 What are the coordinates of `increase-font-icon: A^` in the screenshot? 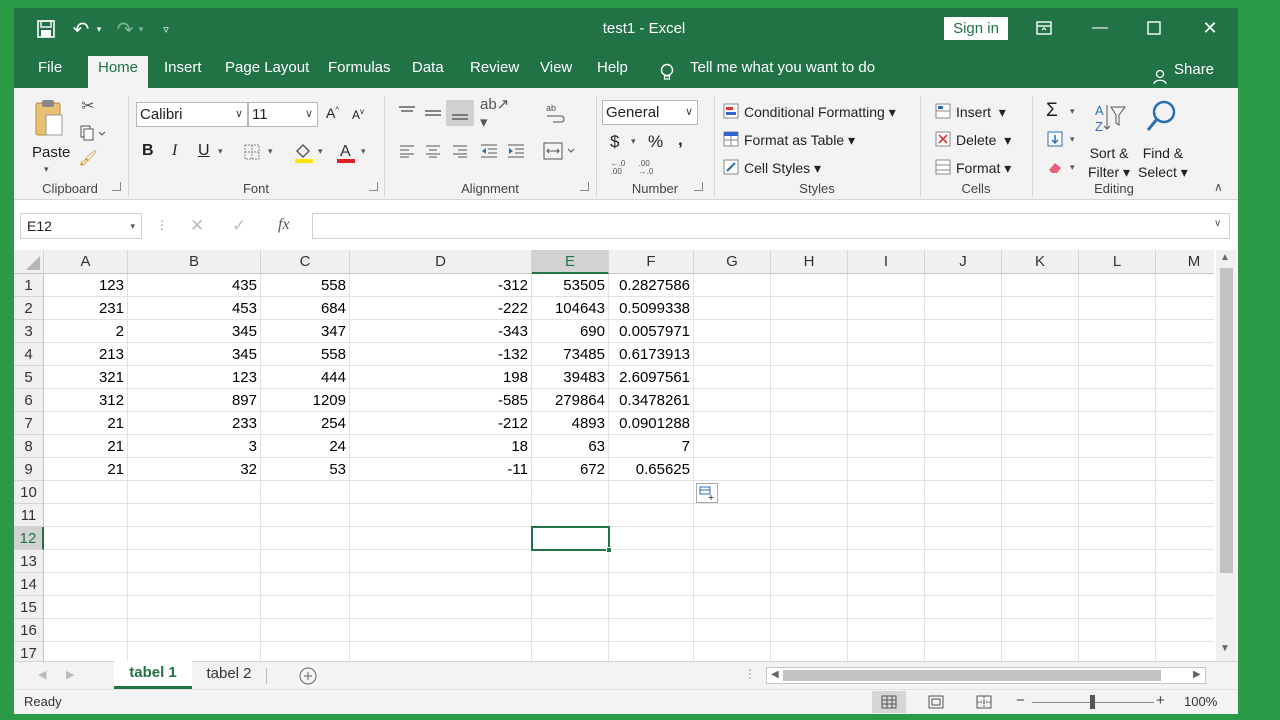 It's located at (332, 113).